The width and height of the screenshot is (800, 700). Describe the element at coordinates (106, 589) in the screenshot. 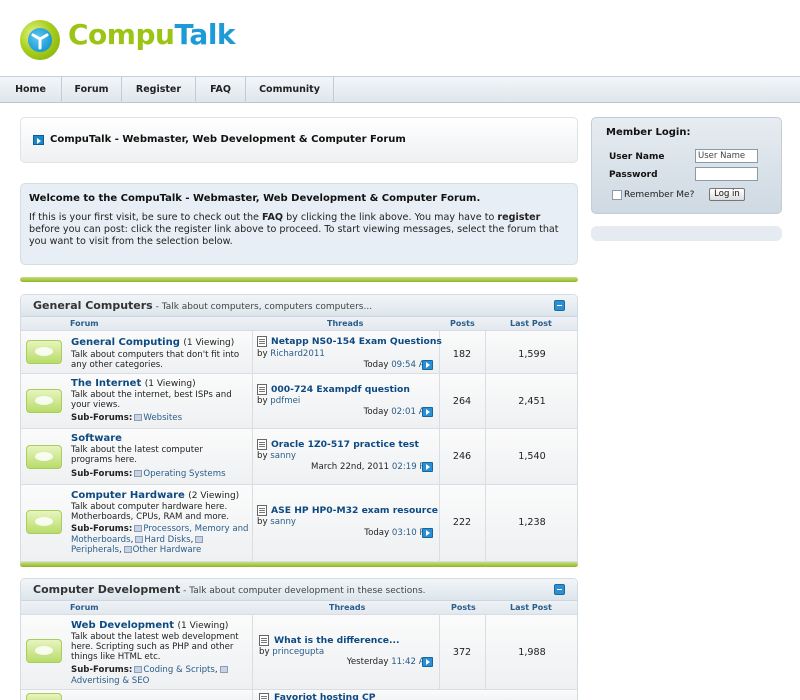

I see `category-title: Computer Development` at that location.